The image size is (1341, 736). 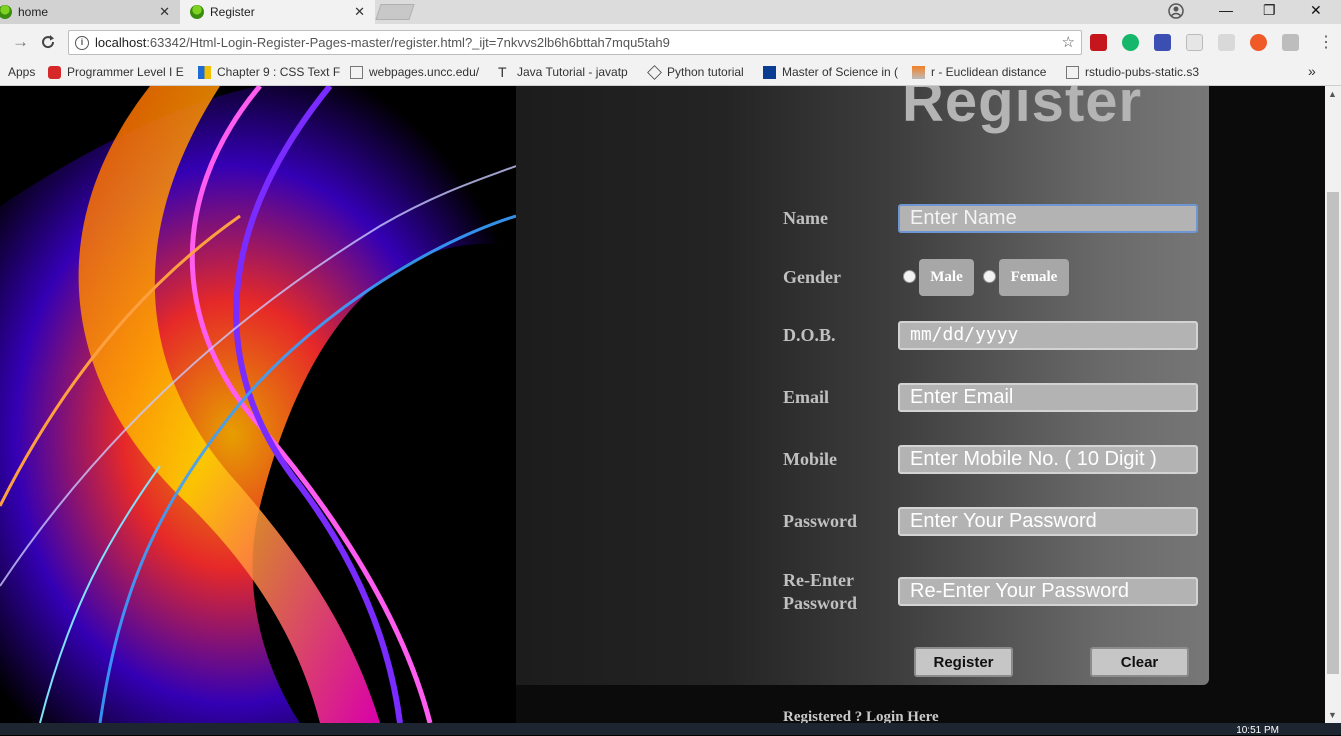 I want to click on bookmark-label: rstudio-pubs-static.s3, so click(x=1142, y=72).